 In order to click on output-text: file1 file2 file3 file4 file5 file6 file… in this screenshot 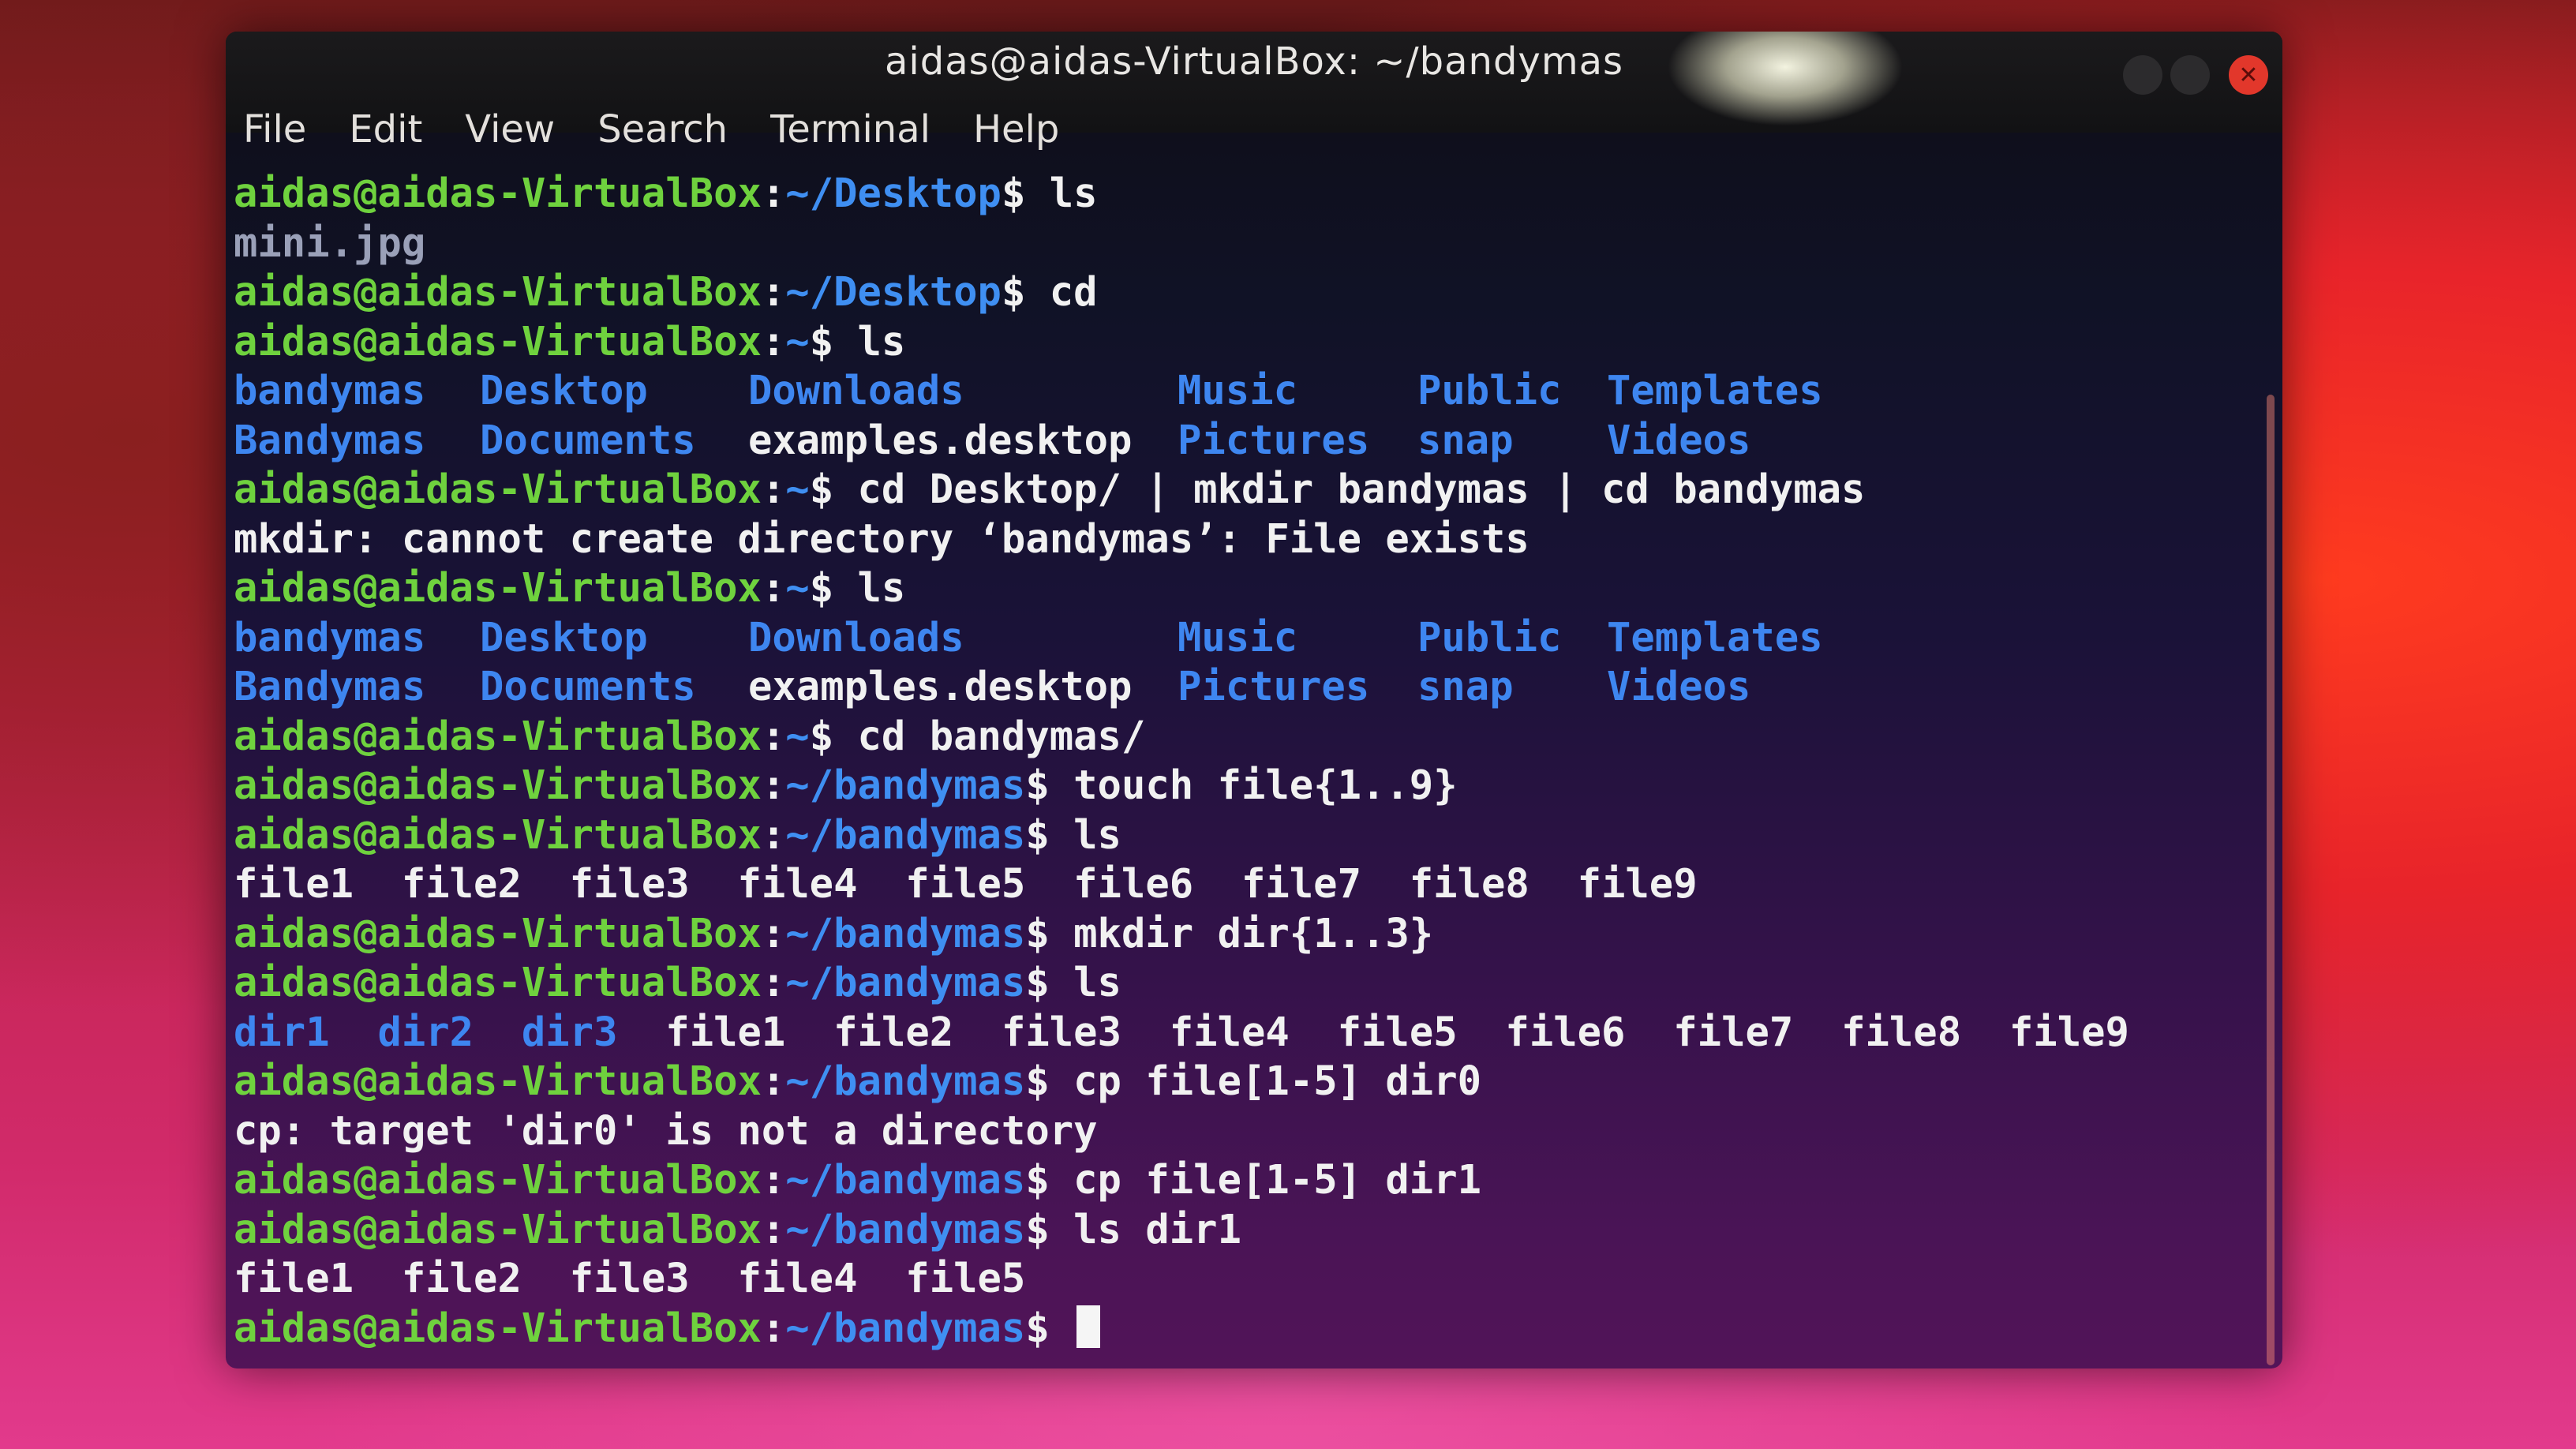, I will do `click(966, 883)`.